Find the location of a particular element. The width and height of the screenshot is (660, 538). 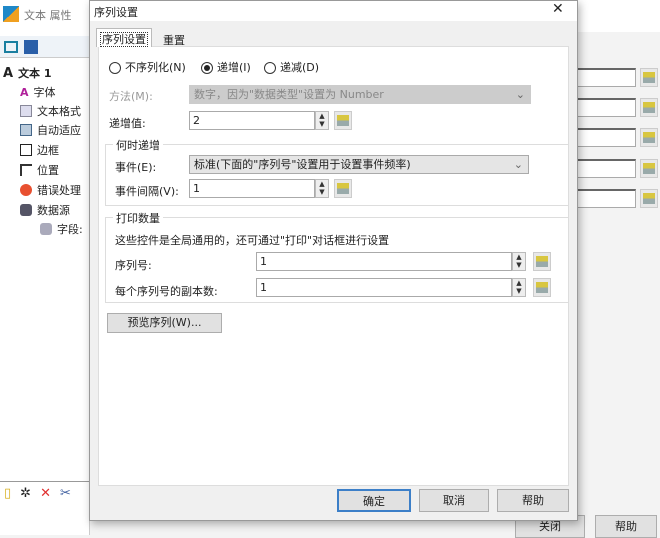

magic-wand-icon: ✲ is located at coordinates (25, 493).